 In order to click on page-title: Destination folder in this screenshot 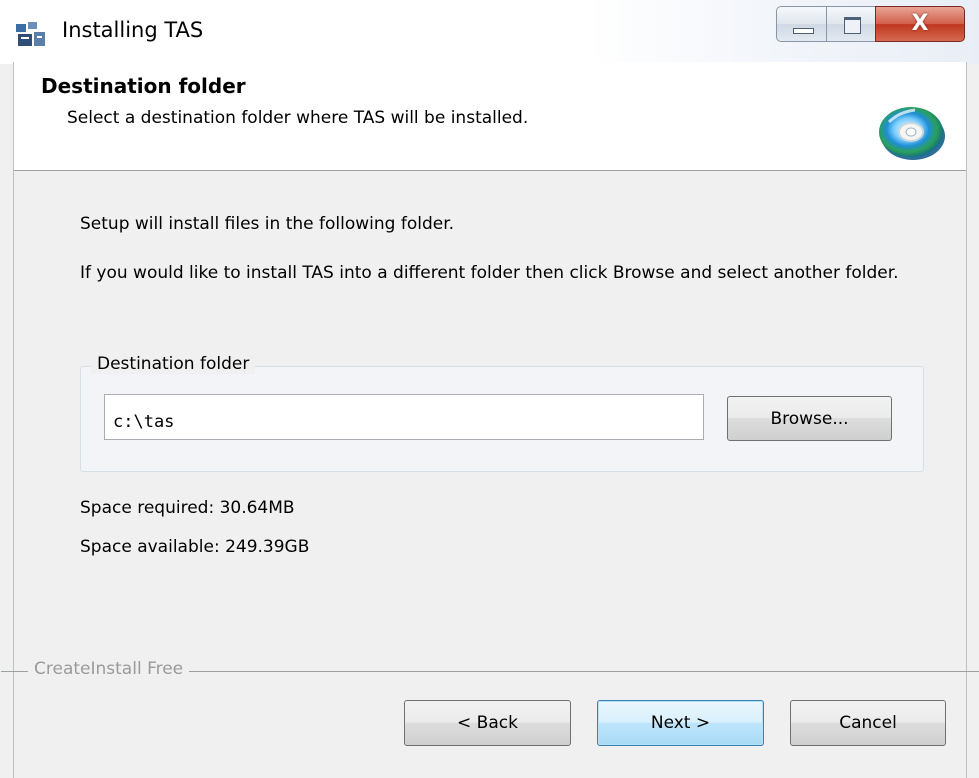, I will do `click(143, 86)`.